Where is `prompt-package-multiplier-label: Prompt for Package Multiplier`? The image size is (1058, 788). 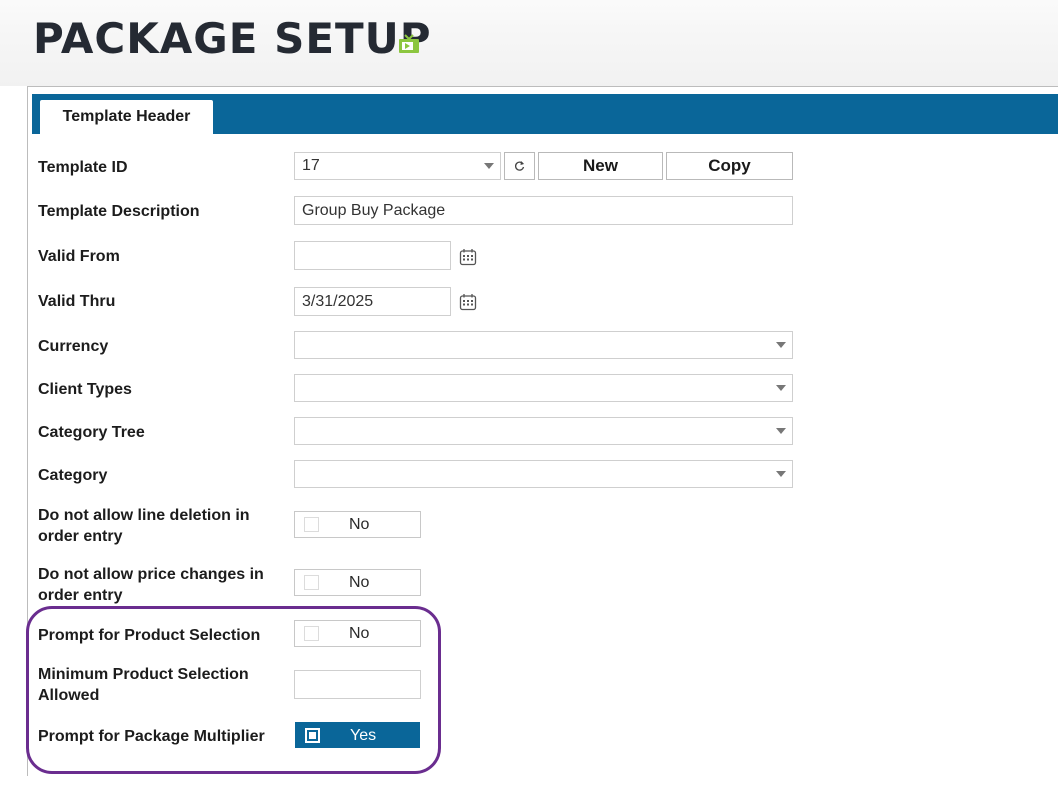 prompt-package-multiplier-label: Prompt for Package Multiplier is located at coordinates (151, 736).